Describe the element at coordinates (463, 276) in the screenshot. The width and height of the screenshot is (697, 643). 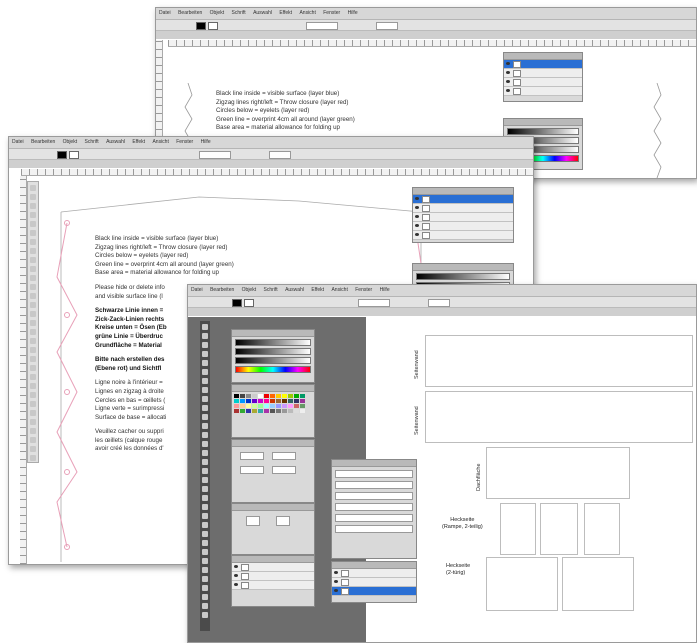
I see `panel-slider` at that location.